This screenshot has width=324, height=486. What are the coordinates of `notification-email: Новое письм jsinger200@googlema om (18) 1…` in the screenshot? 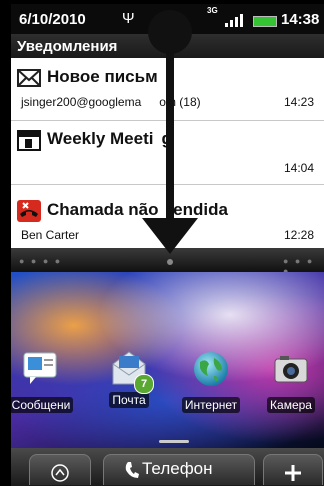 It's located at (167, 89).